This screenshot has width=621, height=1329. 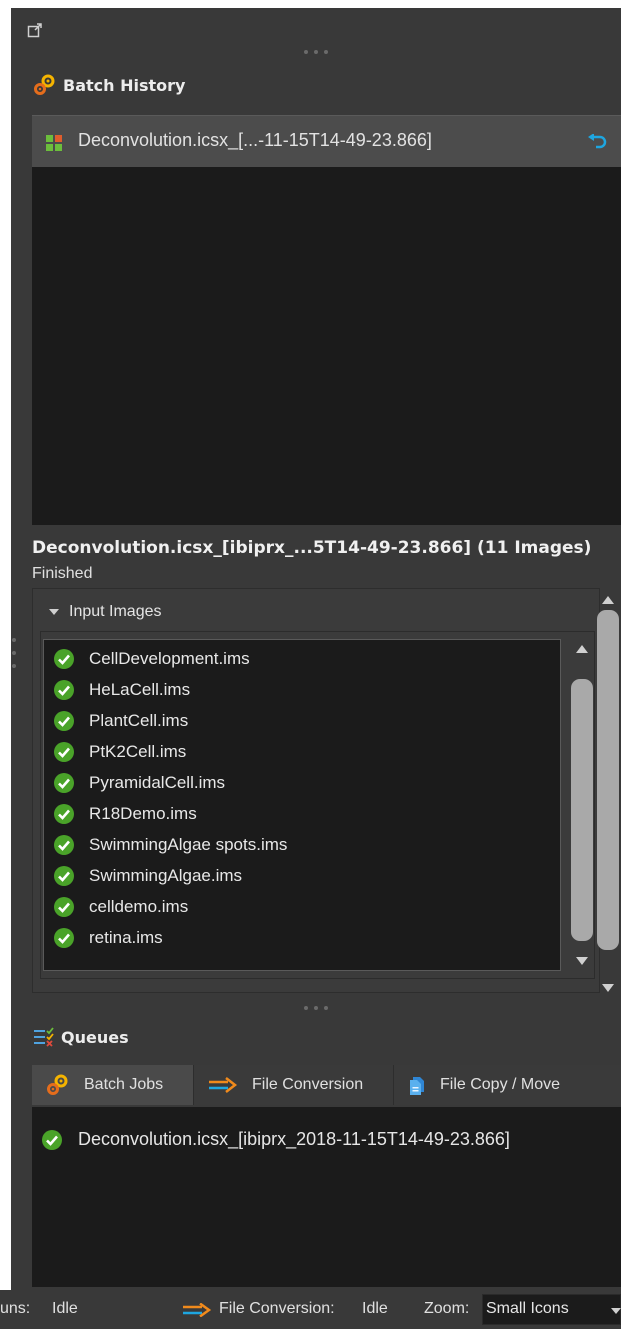 What do you see at coordinates (302, 658) in the screenshot?
I see `list-item: CellDevelopment.ims` at bounding box center [302, 658].